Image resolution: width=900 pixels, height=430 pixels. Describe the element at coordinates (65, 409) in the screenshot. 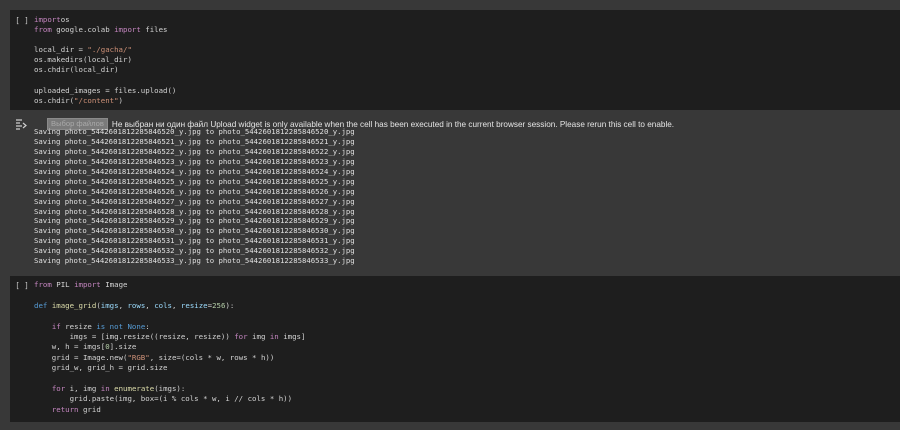

I see `code-token: return` at that location.